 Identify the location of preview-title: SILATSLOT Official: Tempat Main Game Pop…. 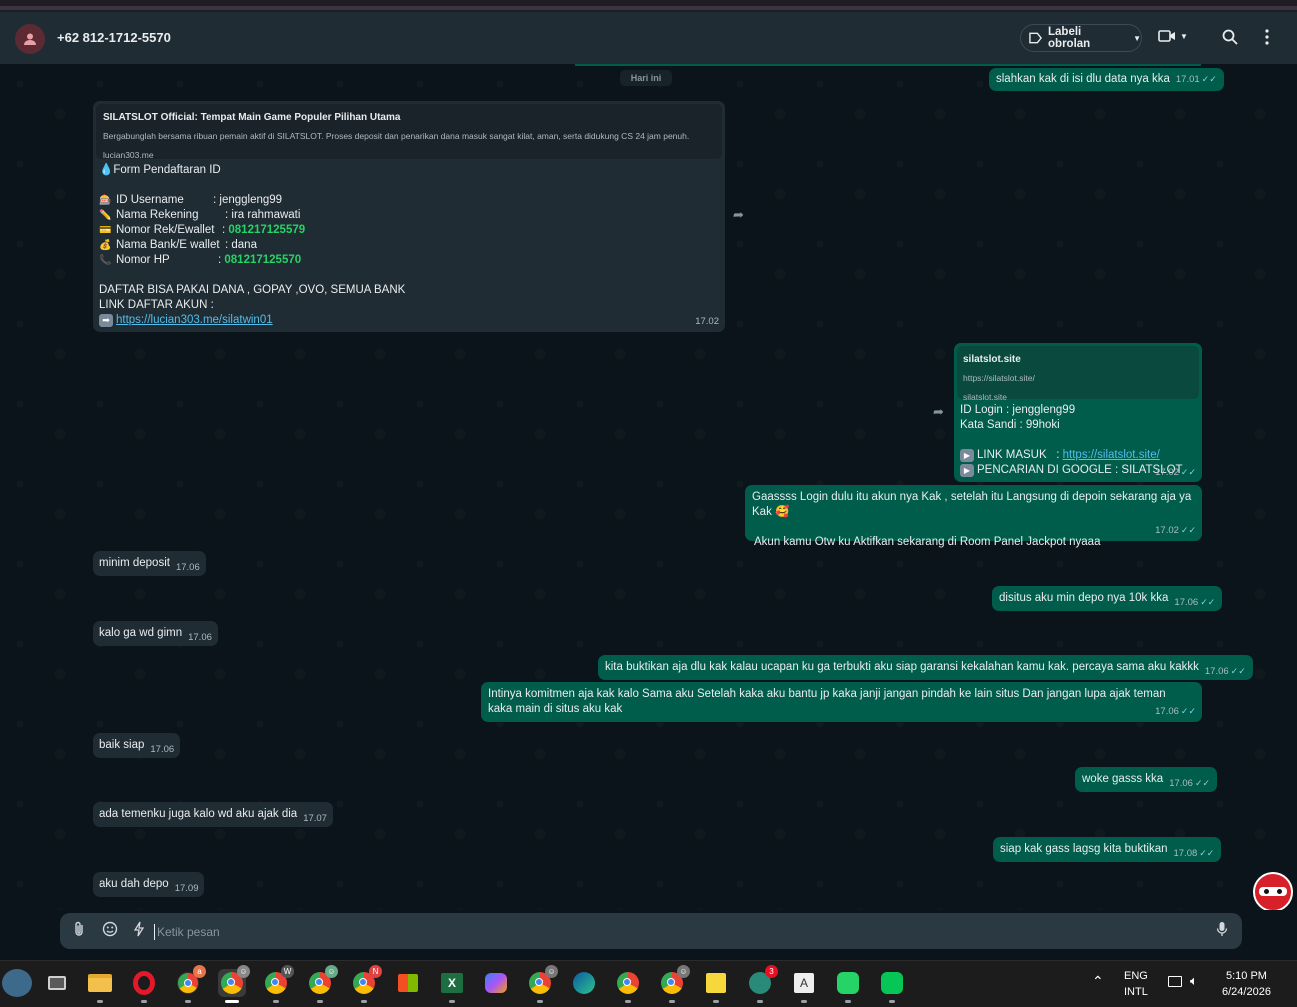
(252, 117).